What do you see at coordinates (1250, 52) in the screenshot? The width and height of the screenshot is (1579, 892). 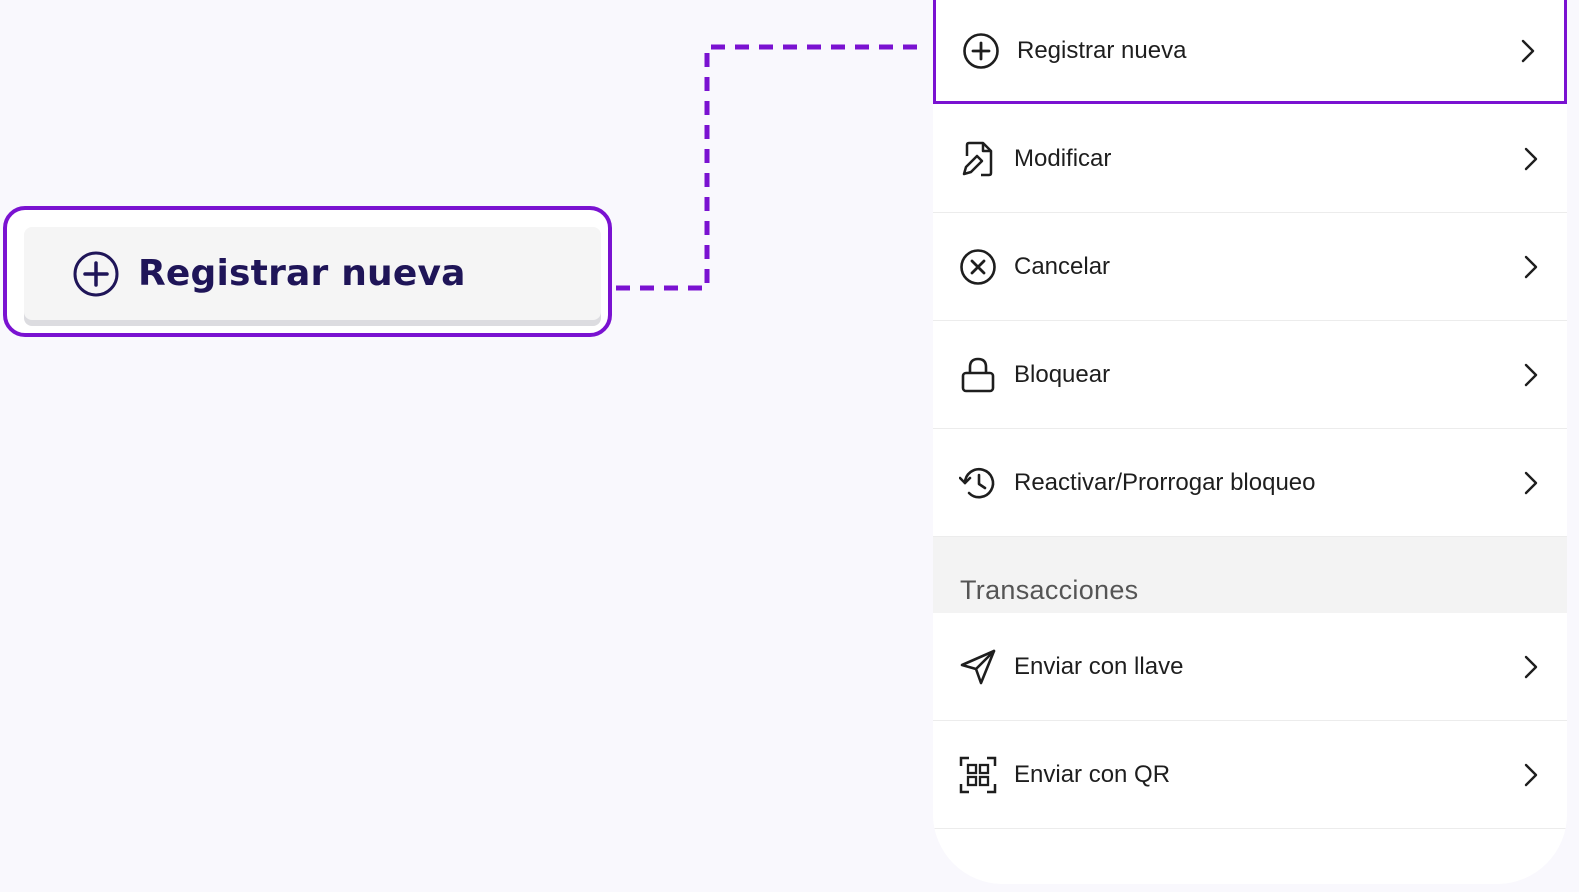 I see `menu-item-registrar-nueva: Registrar nueva` at bounding box center [1250, 52].